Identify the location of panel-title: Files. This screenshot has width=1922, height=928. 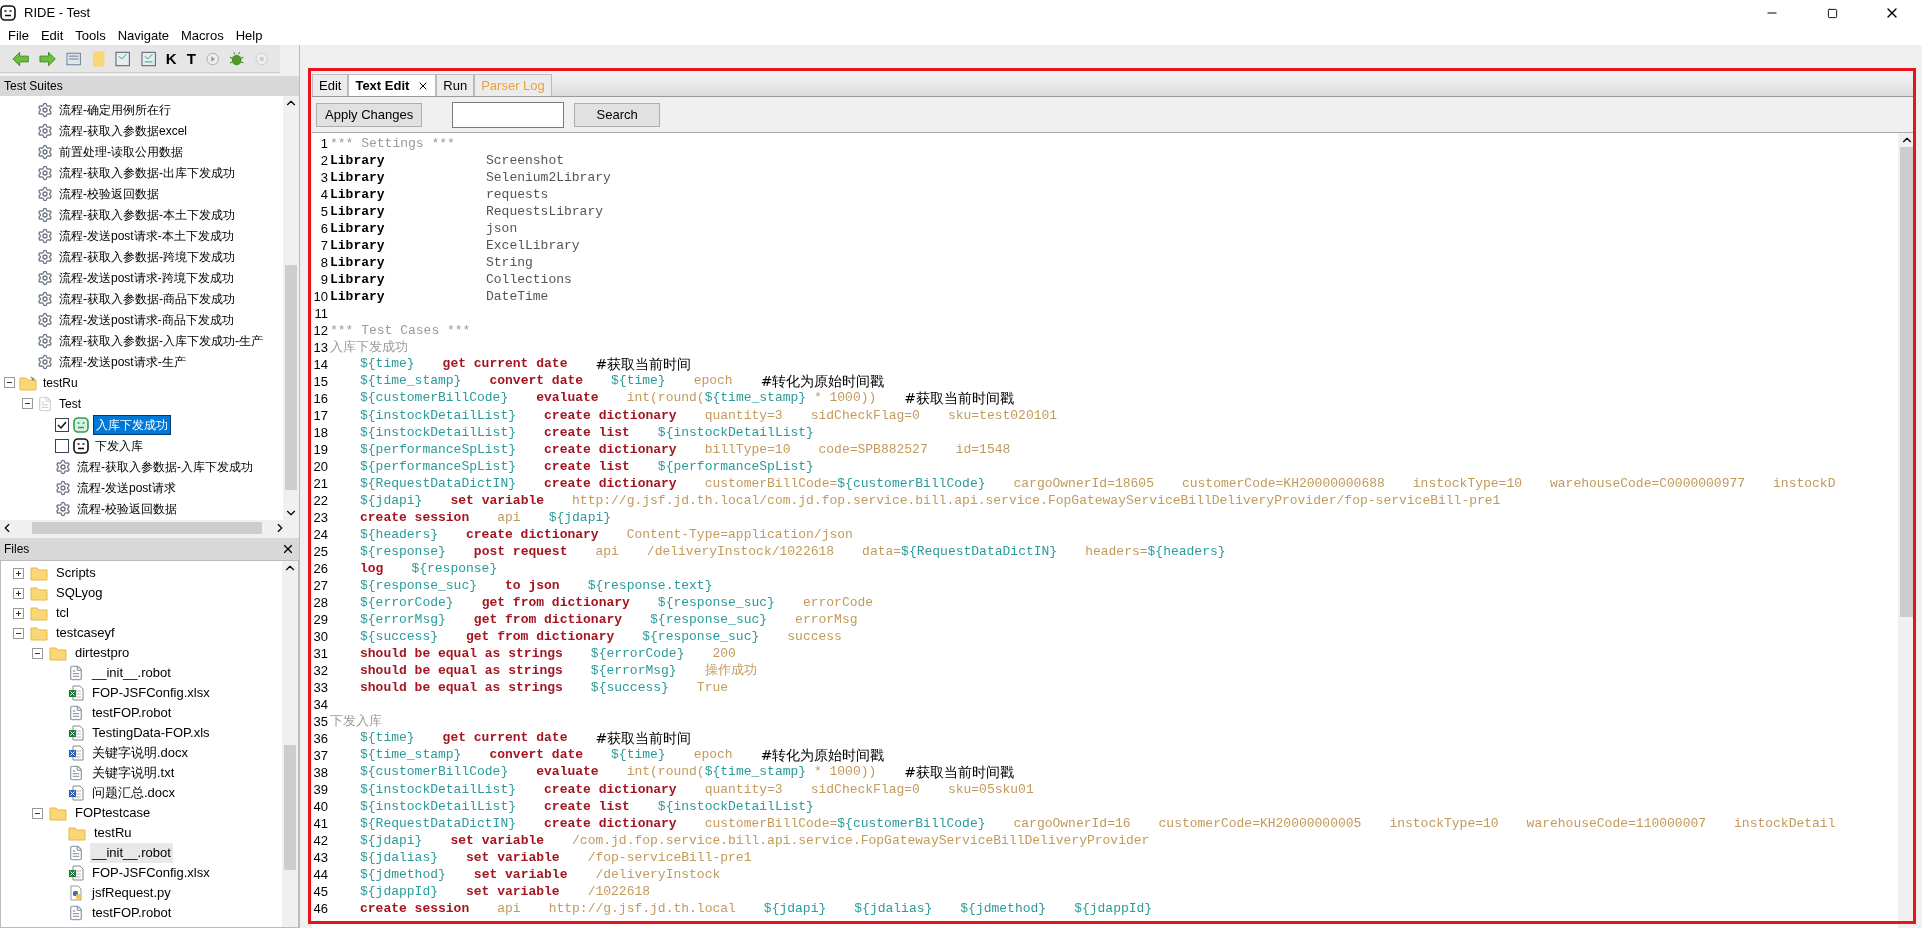
(17, 549).